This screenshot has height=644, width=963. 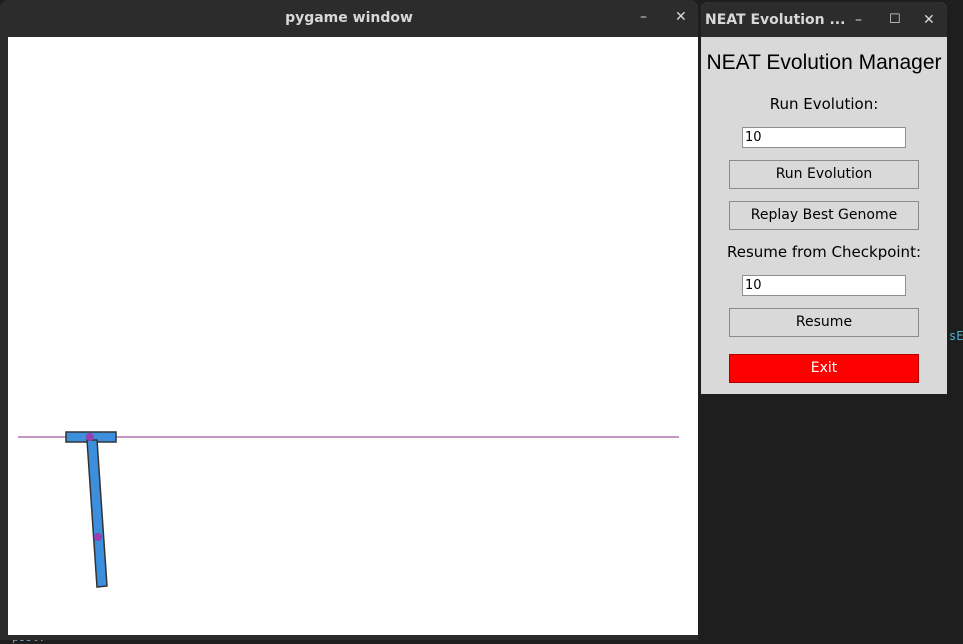 What do you see at coordinates (895, 19) in the screenshot?
I see `maximize-icon: ☐` at bounding box center [895, 19].